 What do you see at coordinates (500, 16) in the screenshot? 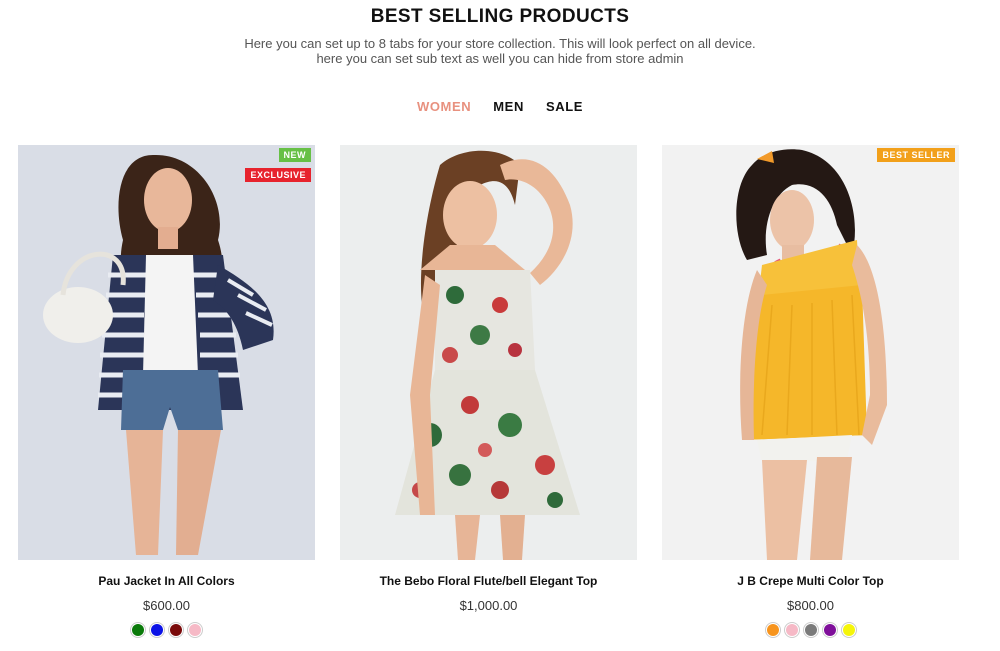
I see `section-title: BEST SELLING PRODUCTS` at bounding box center [500, 16].